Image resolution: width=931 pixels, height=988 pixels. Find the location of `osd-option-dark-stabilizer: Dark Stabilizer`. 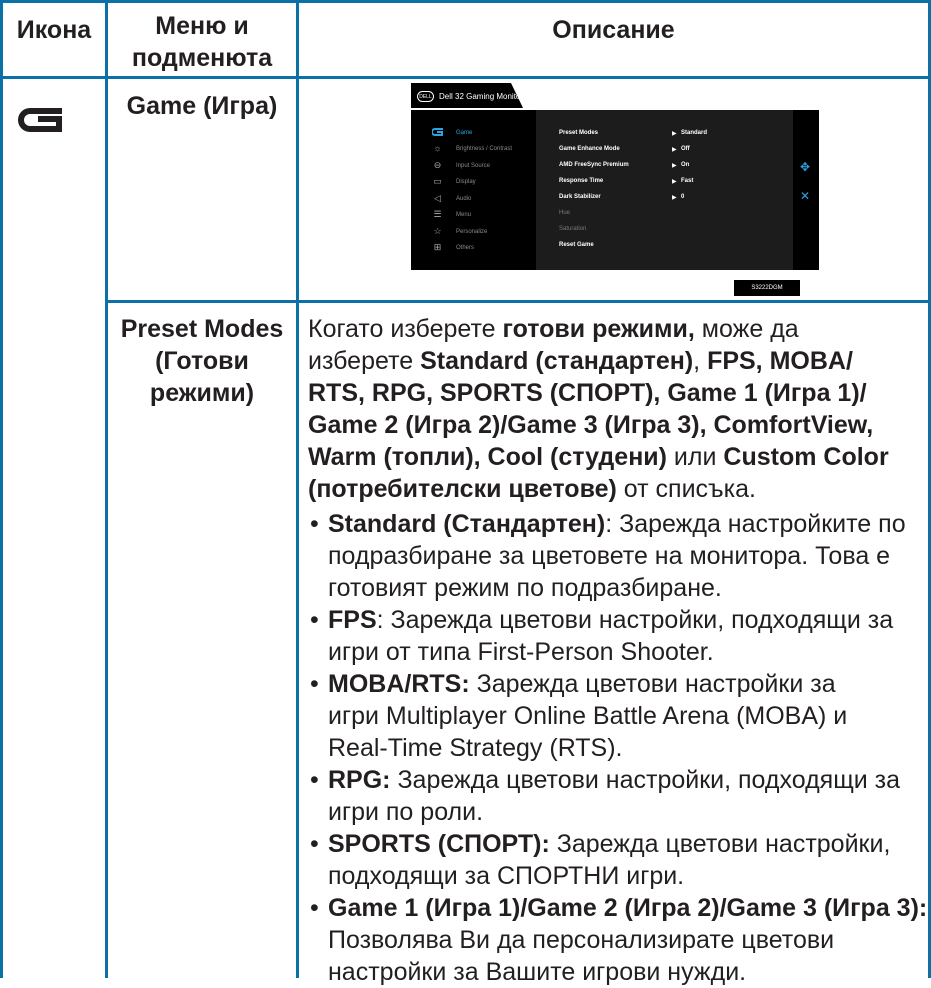

osd-option-dark-stabilizer: Dark Stabilizer is located at coordinates (580, 197).